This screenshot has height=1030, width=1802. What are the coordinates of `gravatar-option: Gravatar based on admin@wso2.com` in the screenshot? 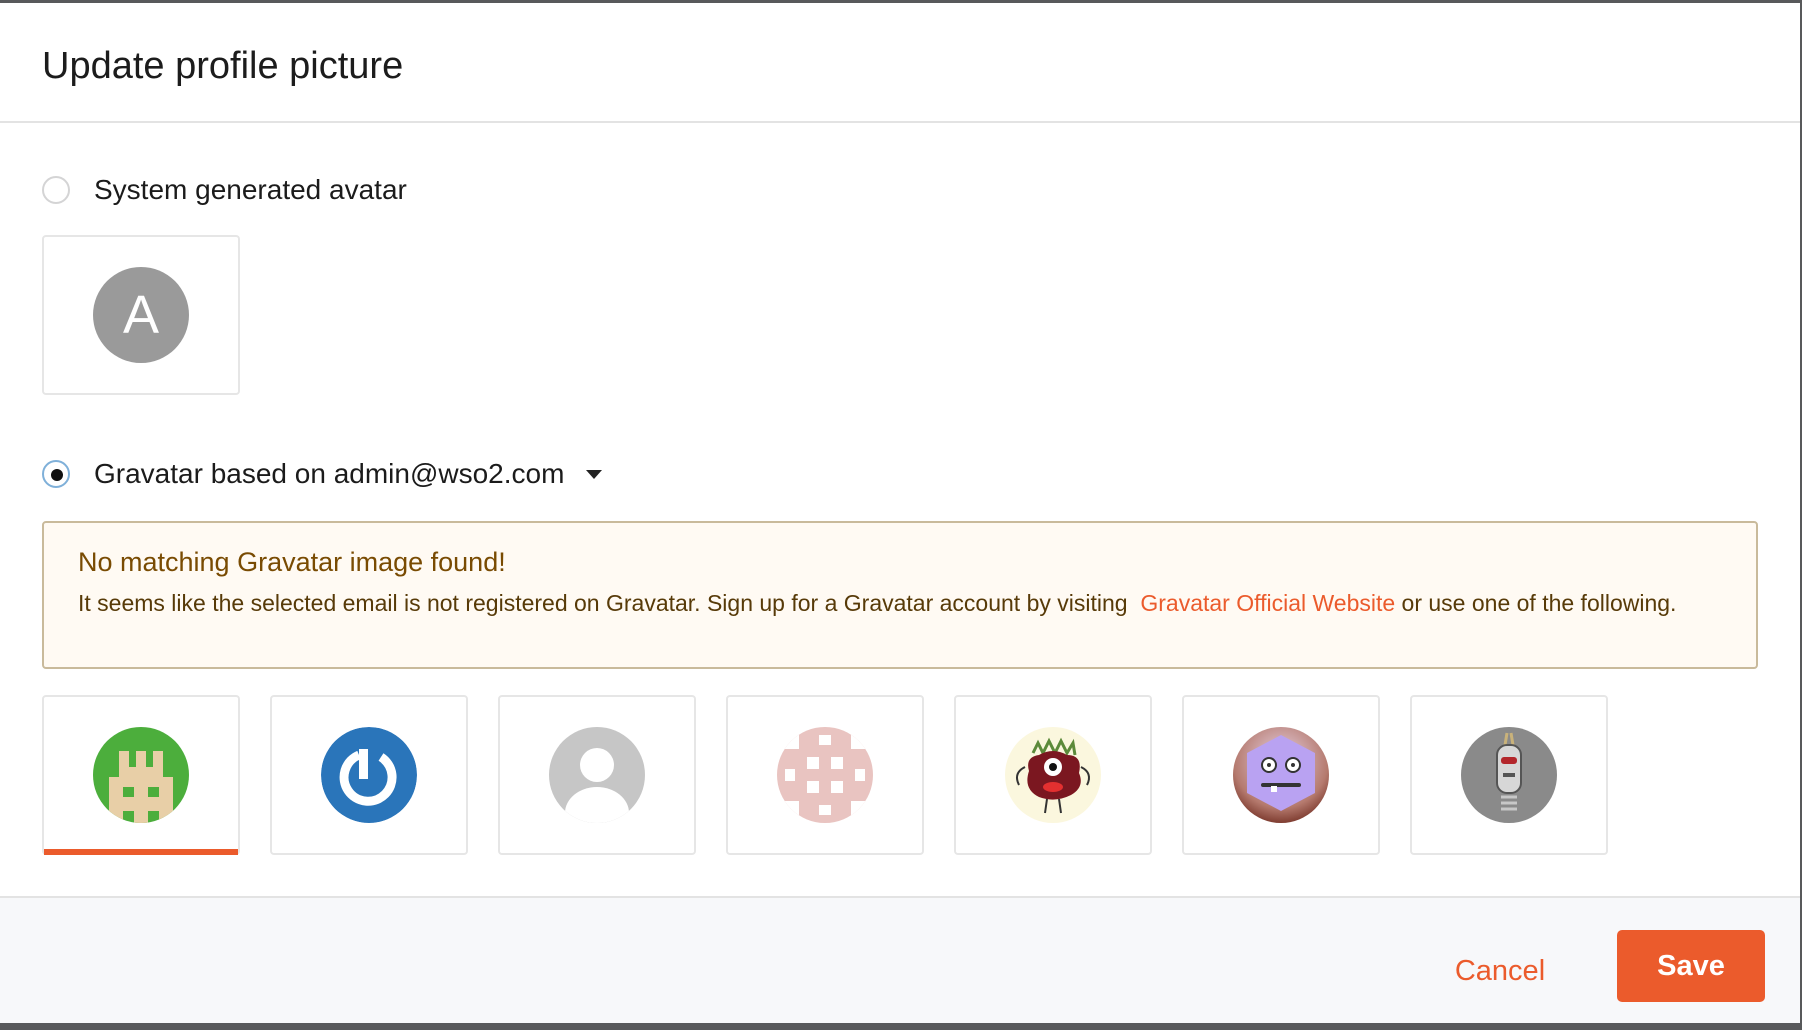 It's located at (322, 474).